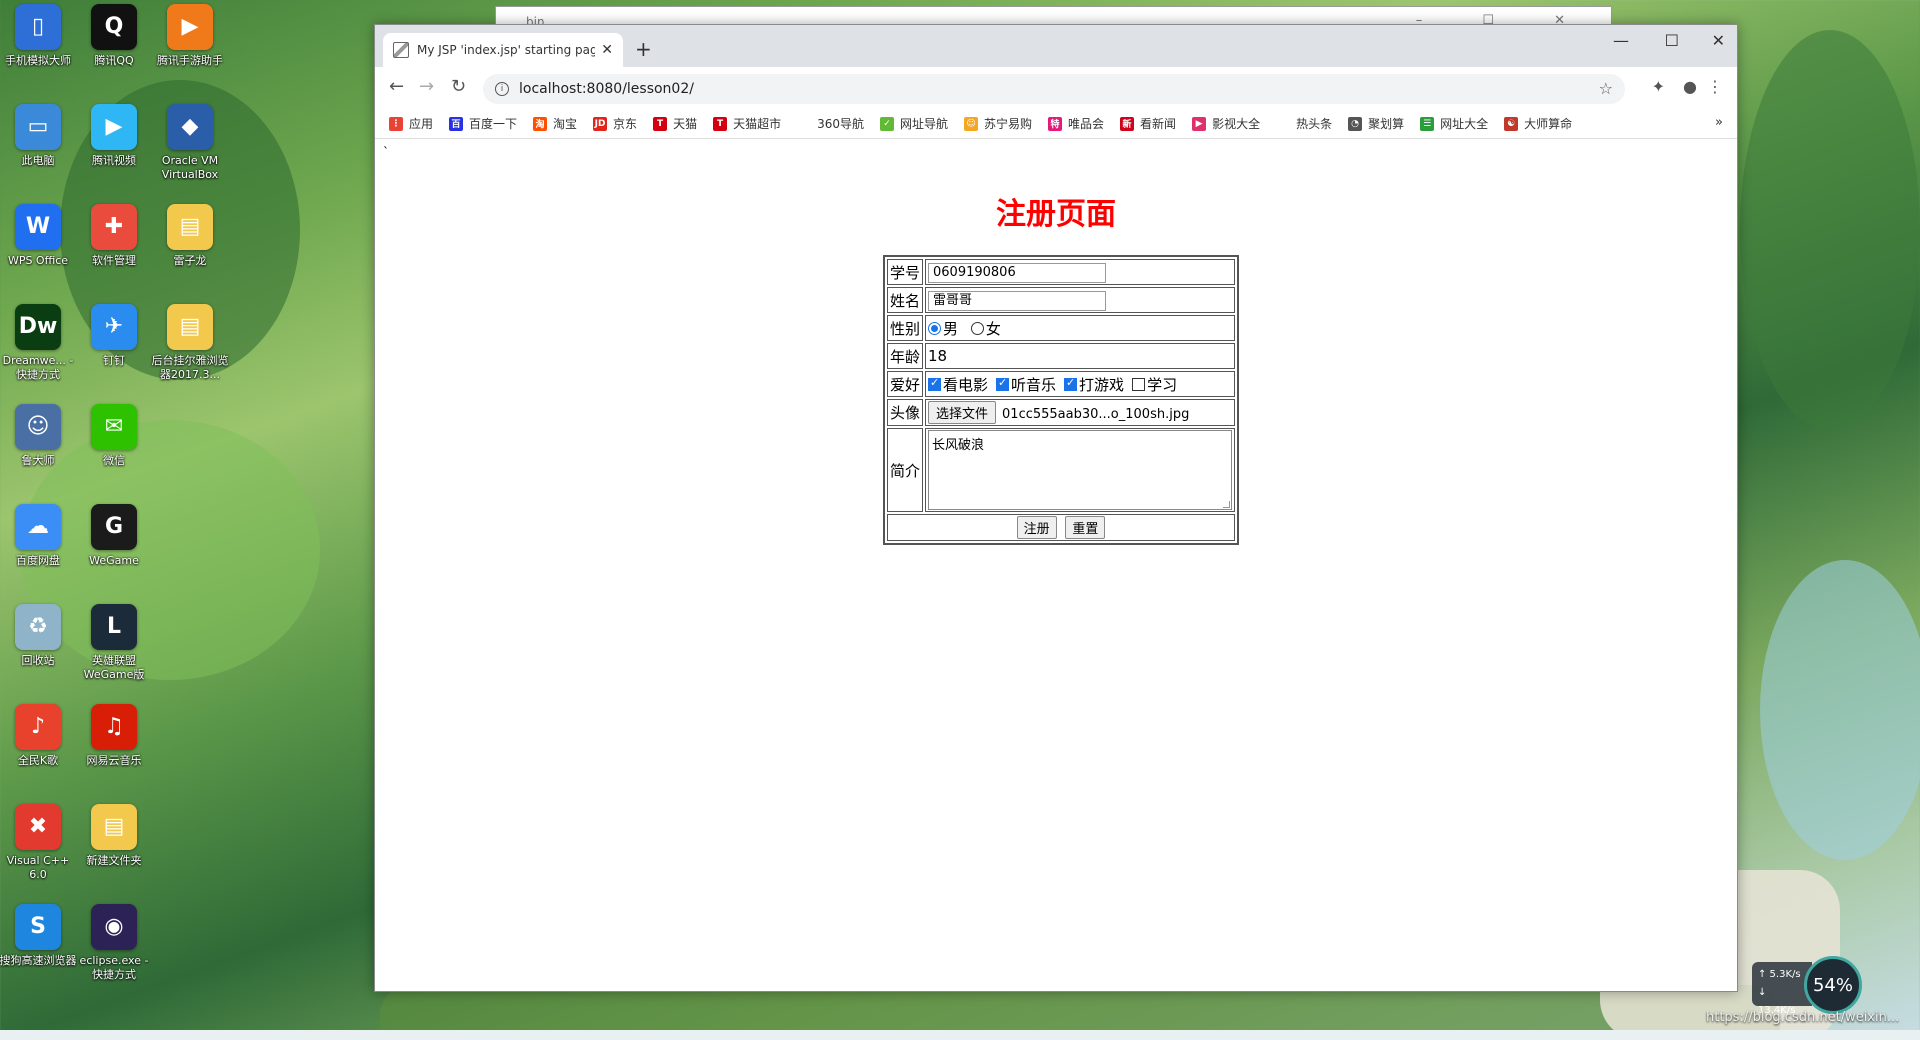 Image resolution: width=1920 pixels, height=1040 pixels. Describe the element at coordinates (426, 86) in the screenshot. I see `forward-arrow-icon: →` at that location.